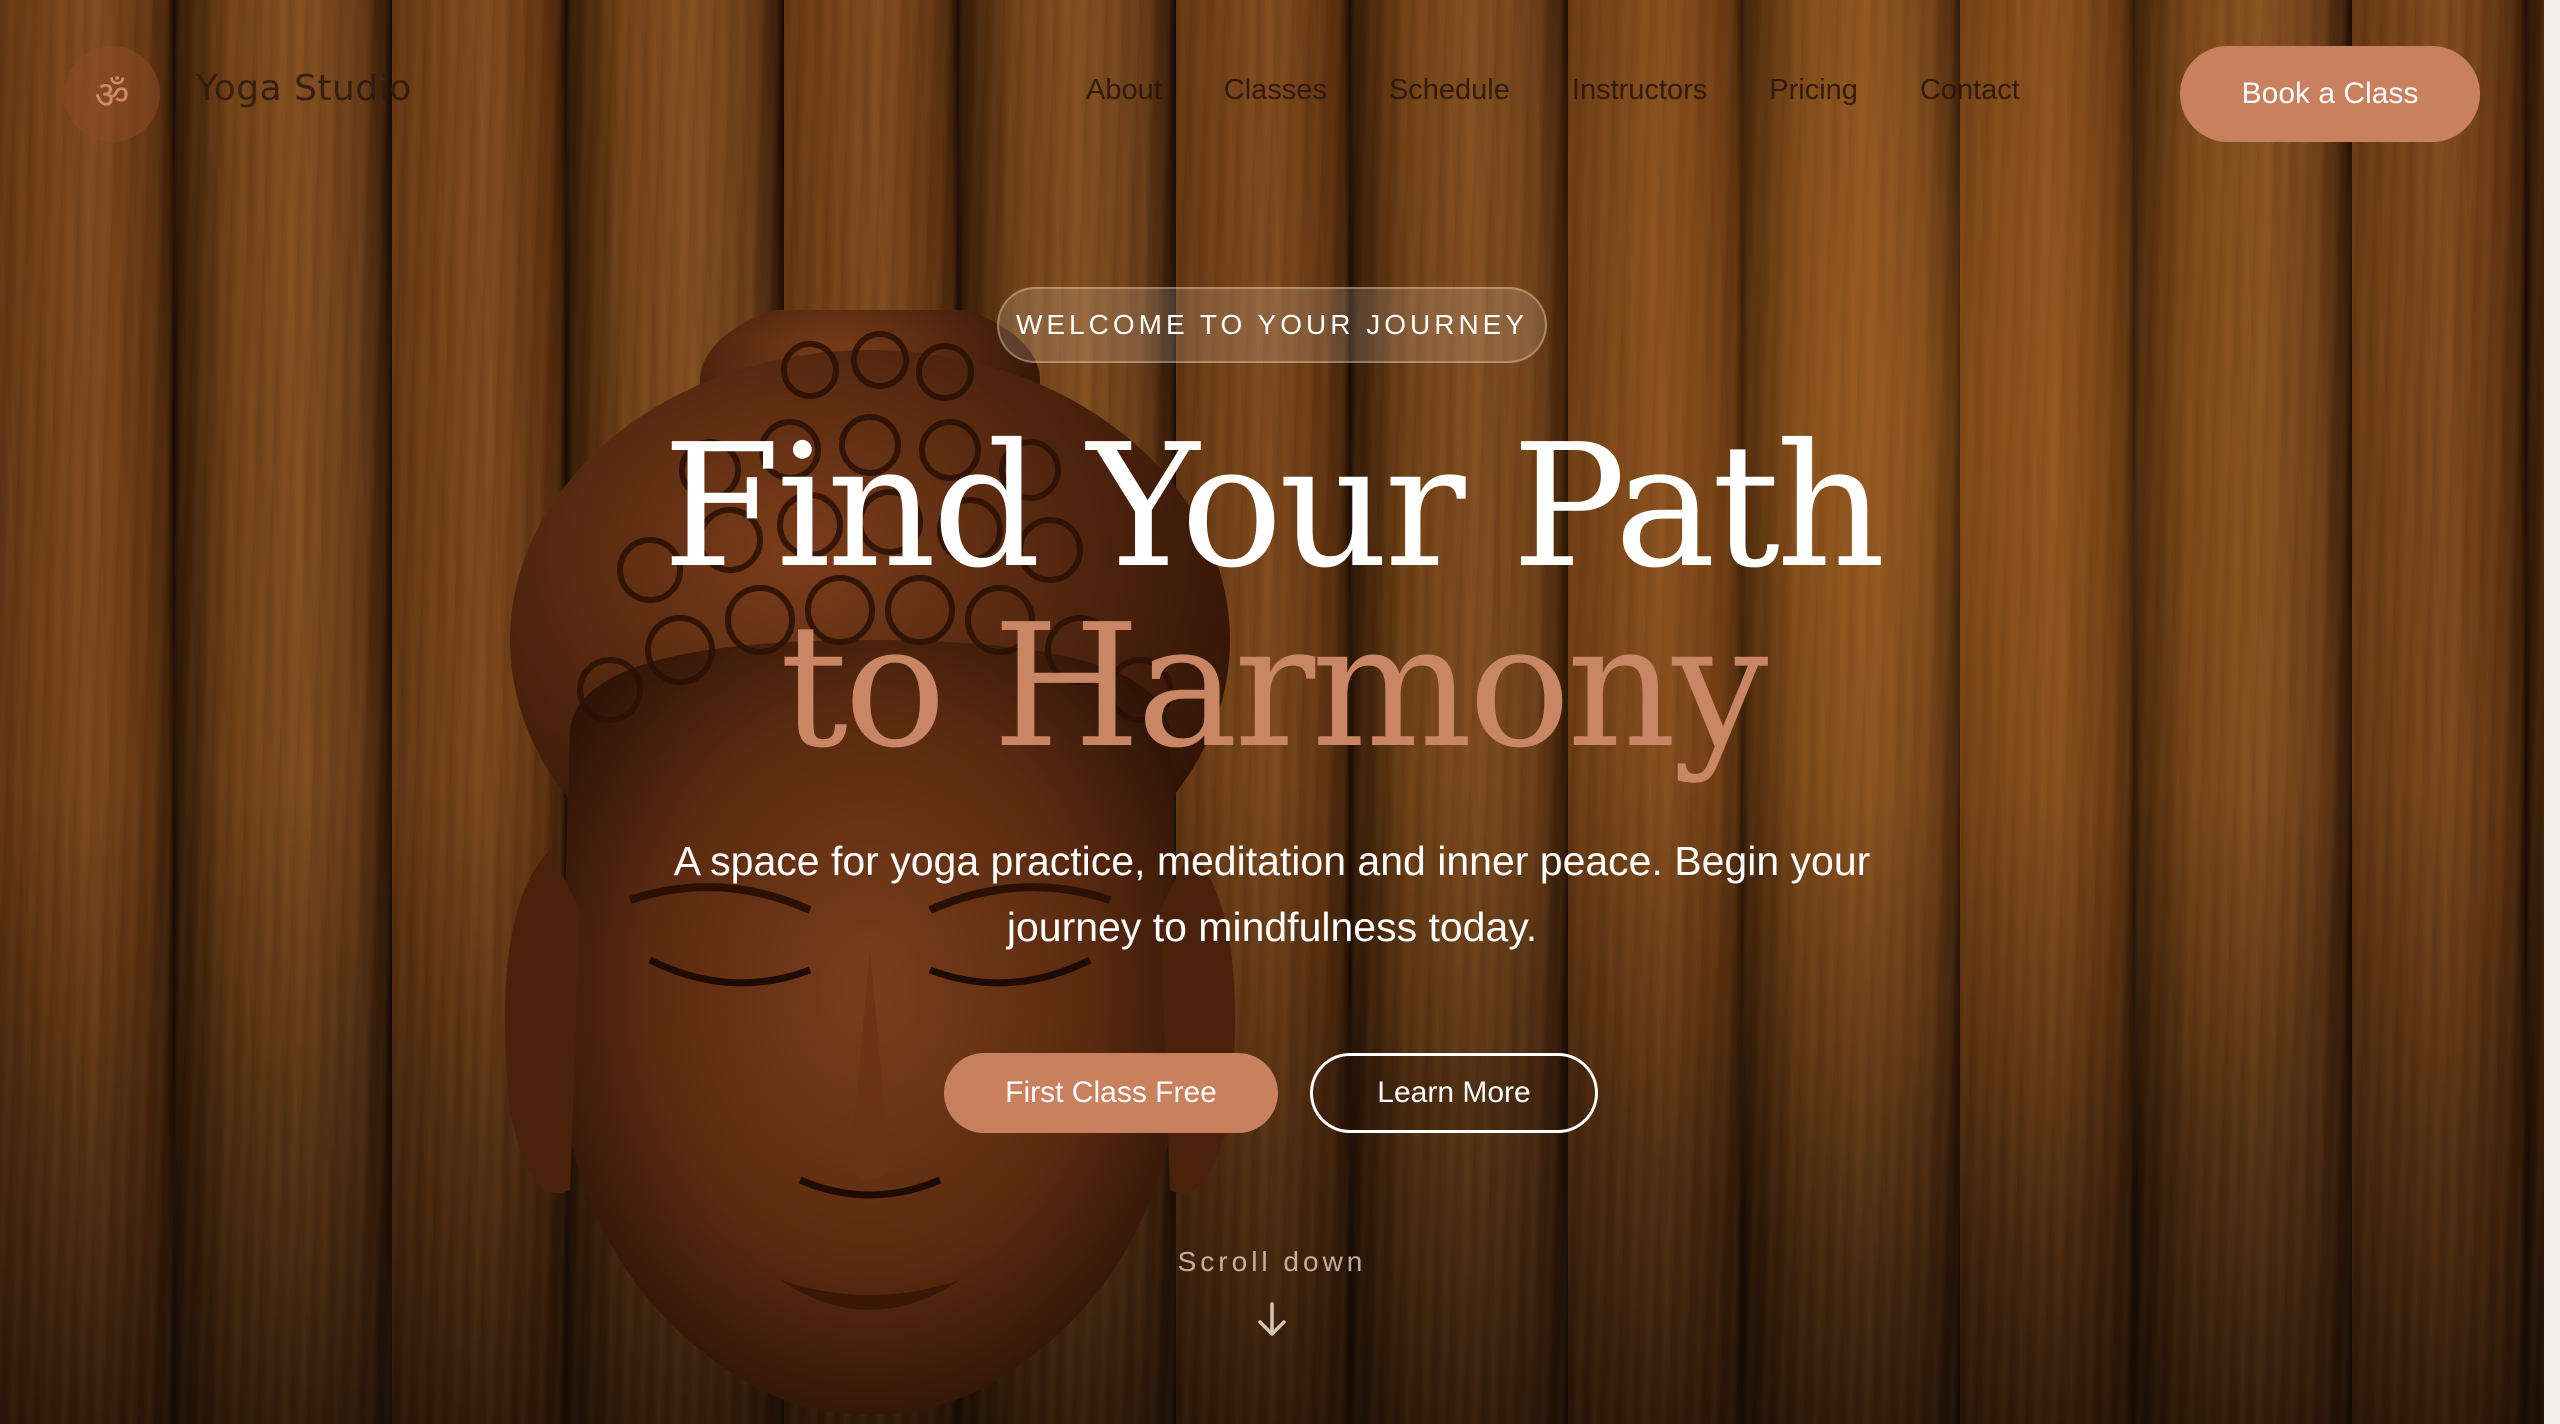 This screenshot has height=1424, width=2560. What do you see at coordinates (1274, 687) in the screenshot?
I see `hero-title-line2: to Harmony` at bounding box center [1274, 687].